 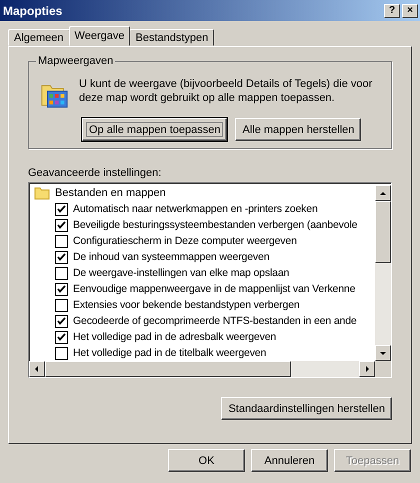 What do you see at coordinates (214, 289) in the screenshot?
I see `setting-label: Eenvoudige mappenweergave in de mappenlijst van Verkenne` at bounding box center [214, 289].